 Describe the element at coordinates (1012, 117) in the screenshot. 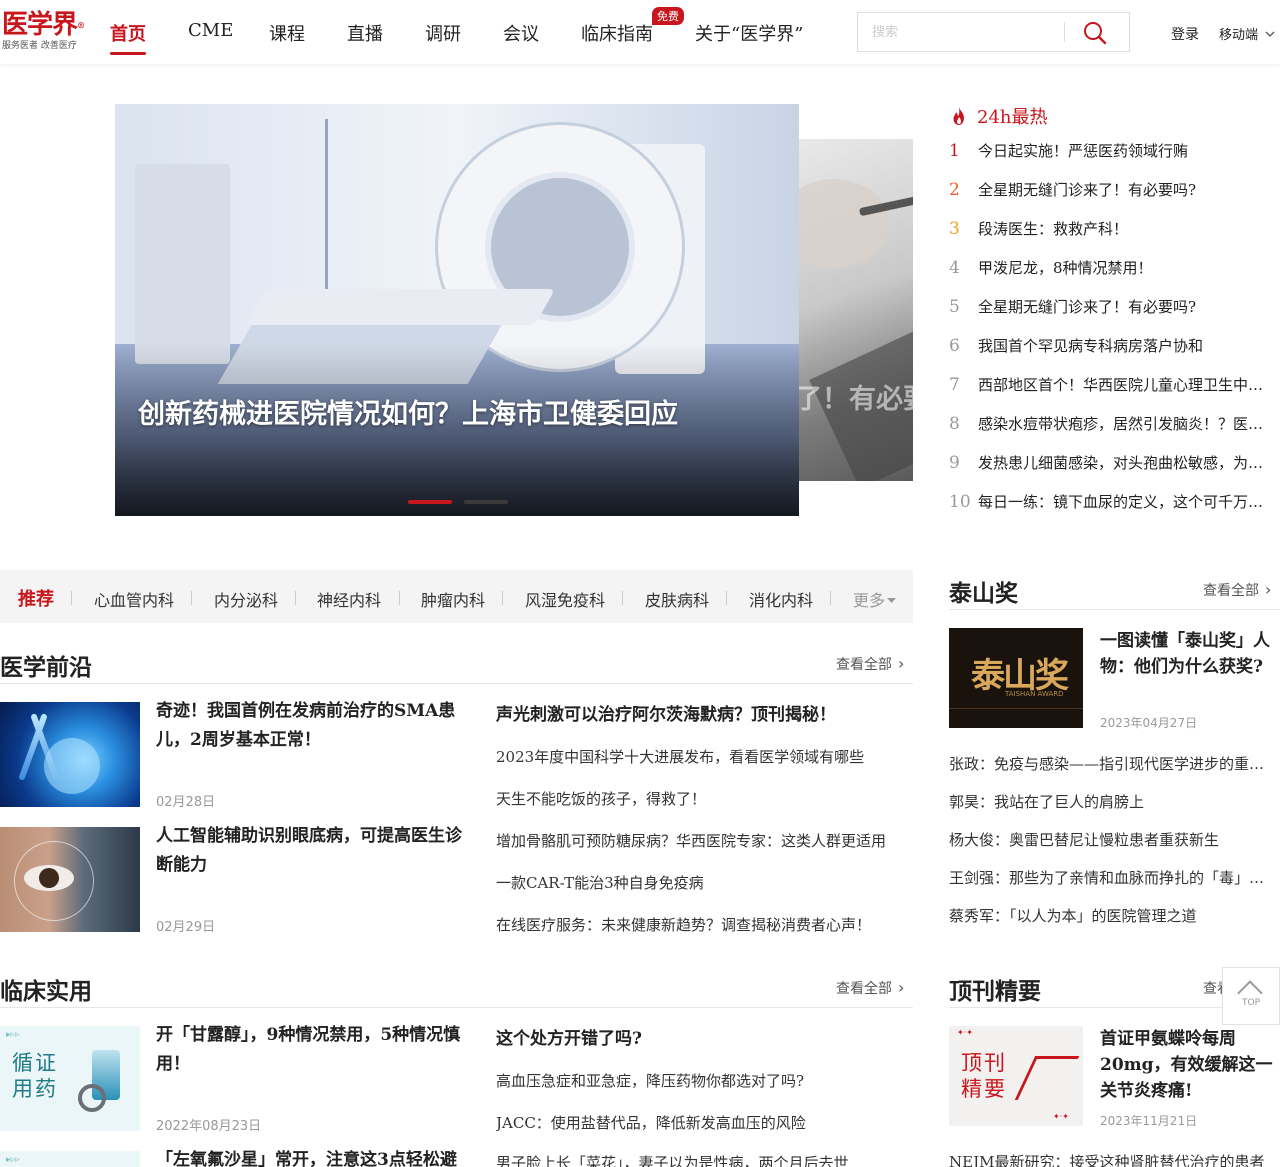

I see `hot-title-text: 24h最热` at that location.